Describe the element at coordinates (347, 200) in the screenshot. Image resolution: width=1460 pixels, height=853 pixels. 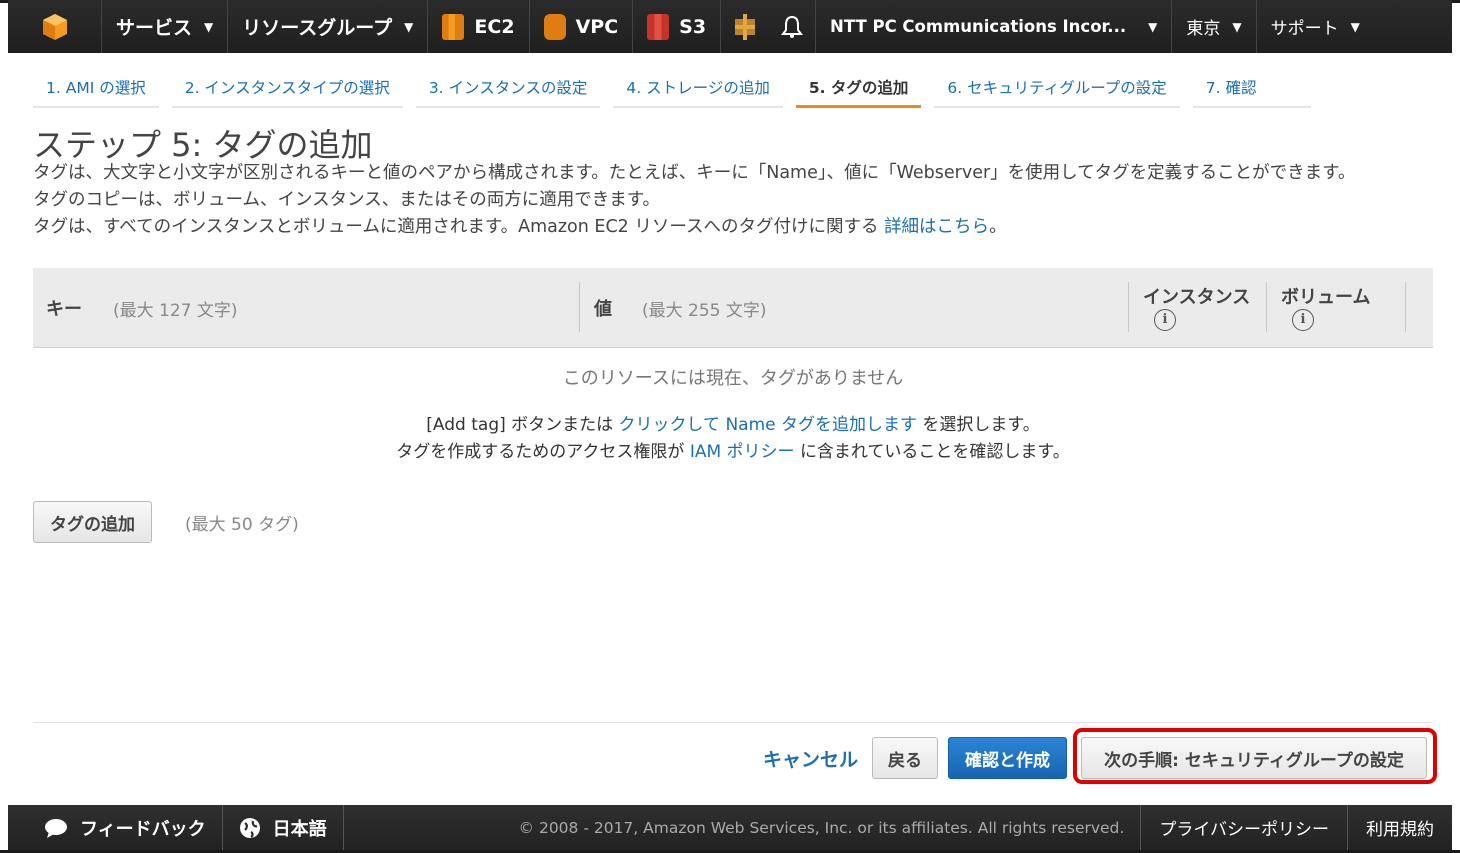
I see `description-line-2: タグのコピーは、ボリューム、インスタンス、またはその両方に適用できます。` at that location.